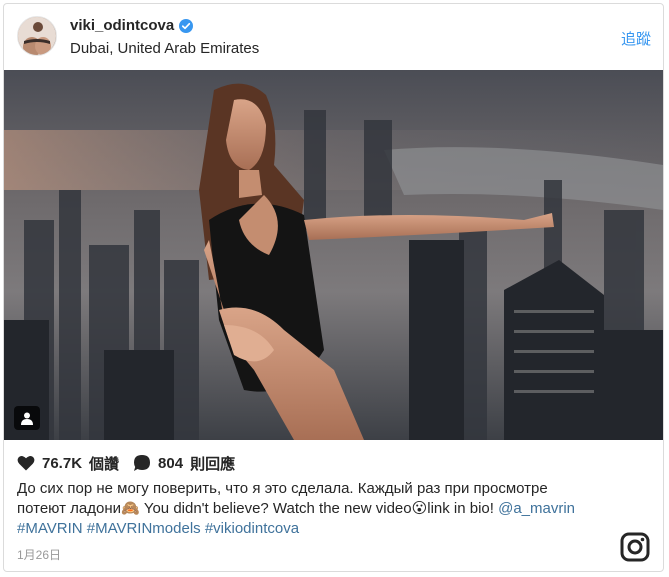 Image resolution: width=669 pixels, height=577 pixels. What do you see at coordinates (39, 554) in the screenshot?
I see `post-timestamp: 1月26日` at bounding box center [39, 554].